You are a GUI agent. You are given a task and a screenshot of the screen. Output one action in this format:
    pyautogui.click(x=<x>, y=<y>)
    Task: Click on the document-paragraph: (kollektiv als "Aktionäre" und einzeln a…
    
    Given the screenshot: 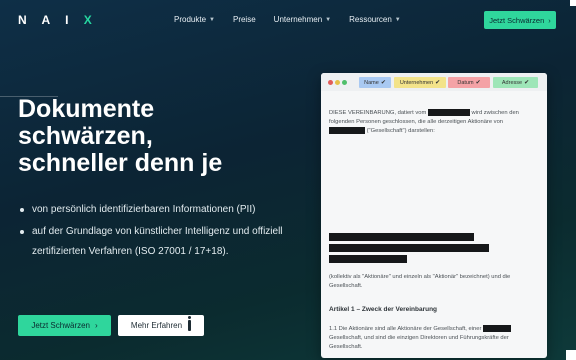 What is the action you would take?
    pyautogui.click(x=420, y=281)
    